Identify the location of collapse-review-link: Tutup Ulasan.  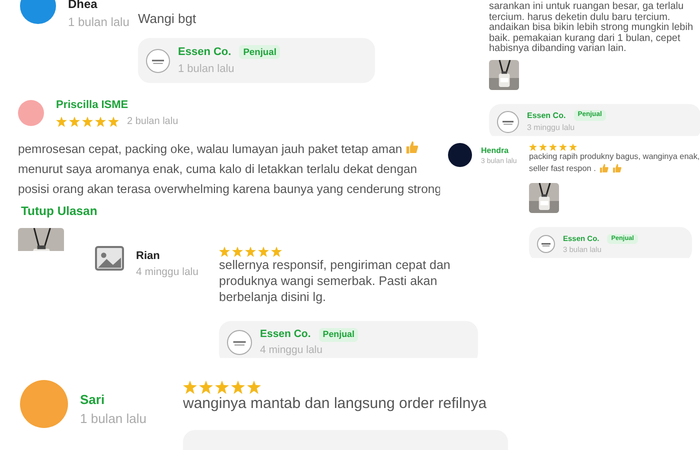
(59, 211).